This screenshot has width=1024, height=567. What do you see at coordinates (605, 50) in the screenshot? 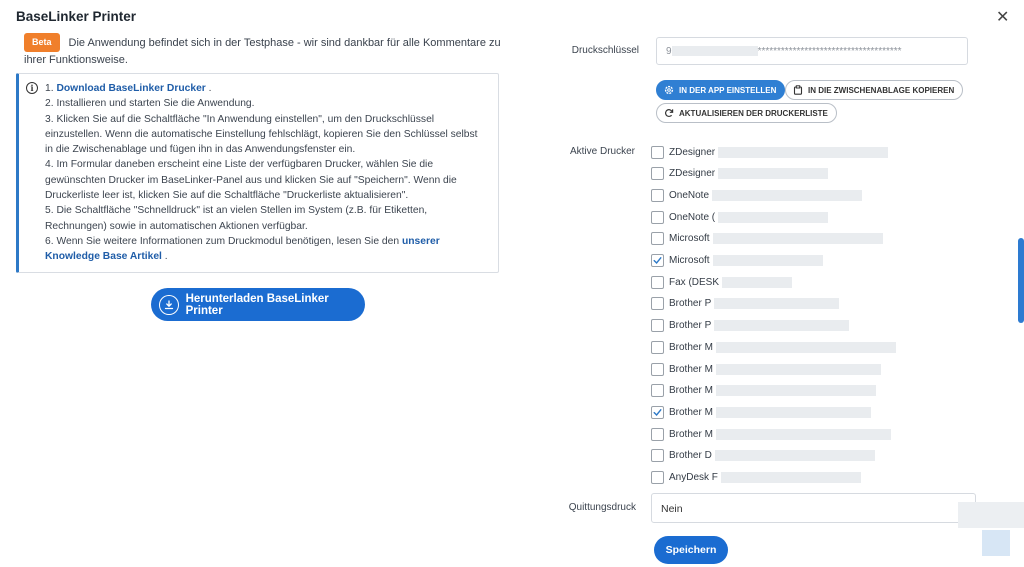
I see `print-key-label: Druckschlüssel` at bounding box center [605, 50].